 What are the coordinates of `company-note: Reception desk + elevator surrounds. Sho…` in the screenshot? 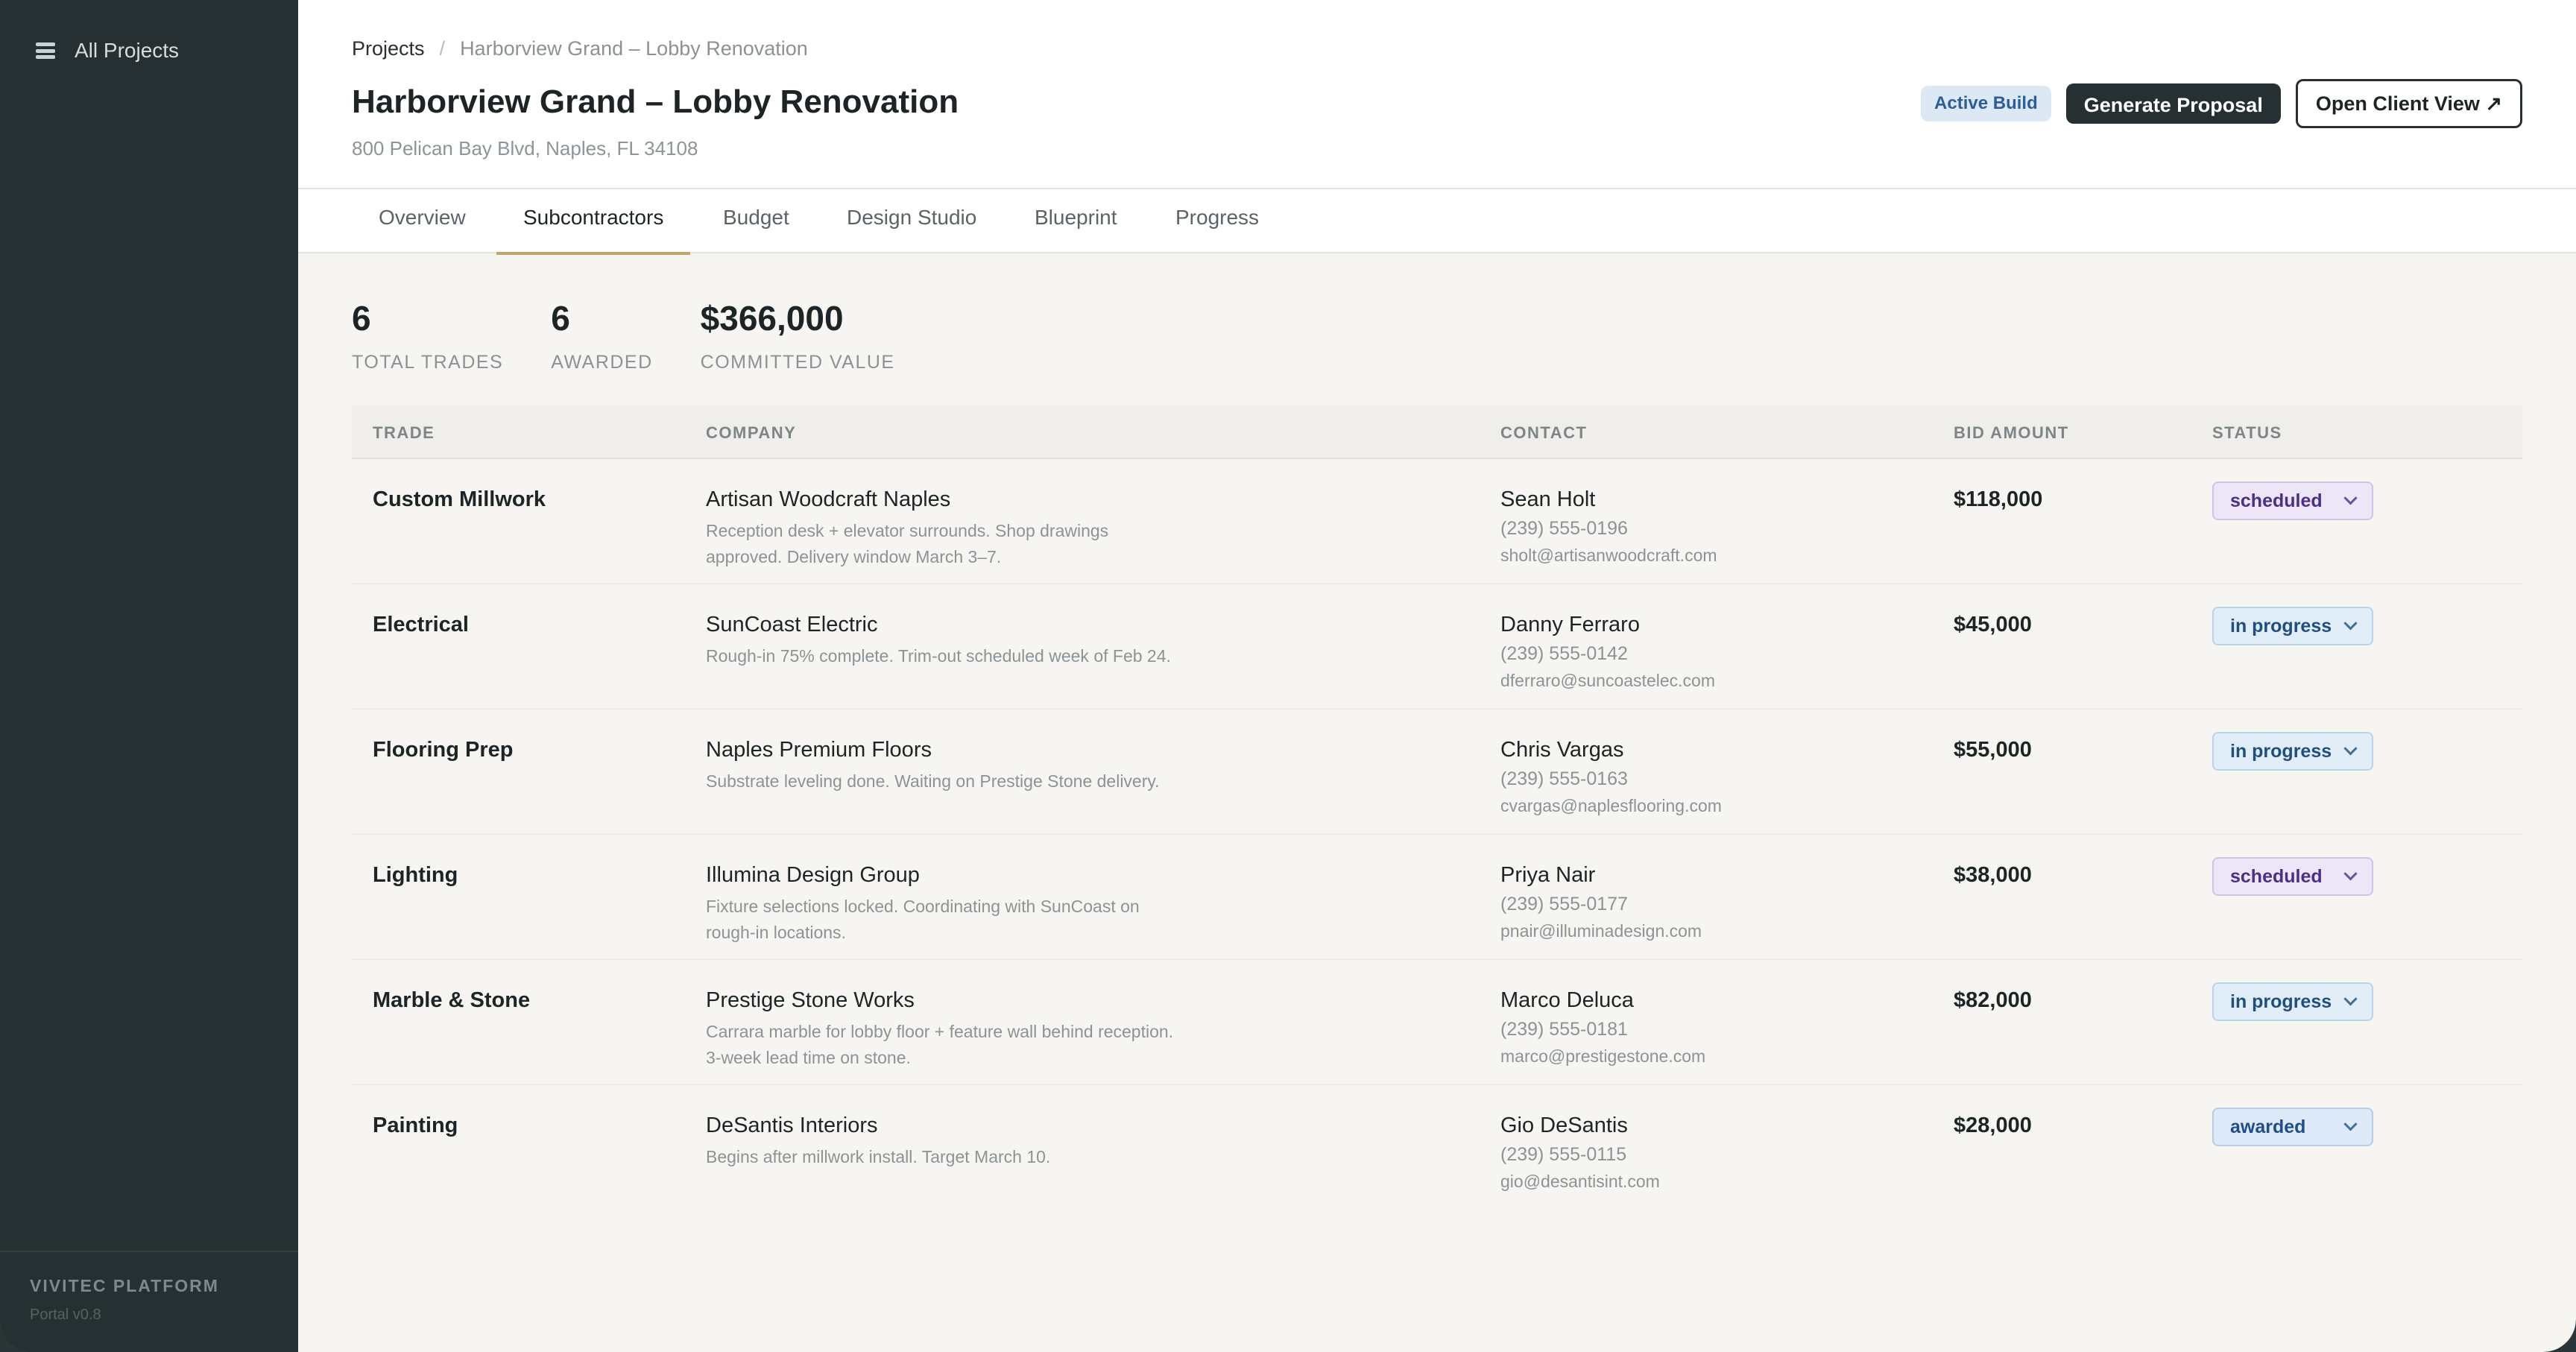 It's located at (907, 543).